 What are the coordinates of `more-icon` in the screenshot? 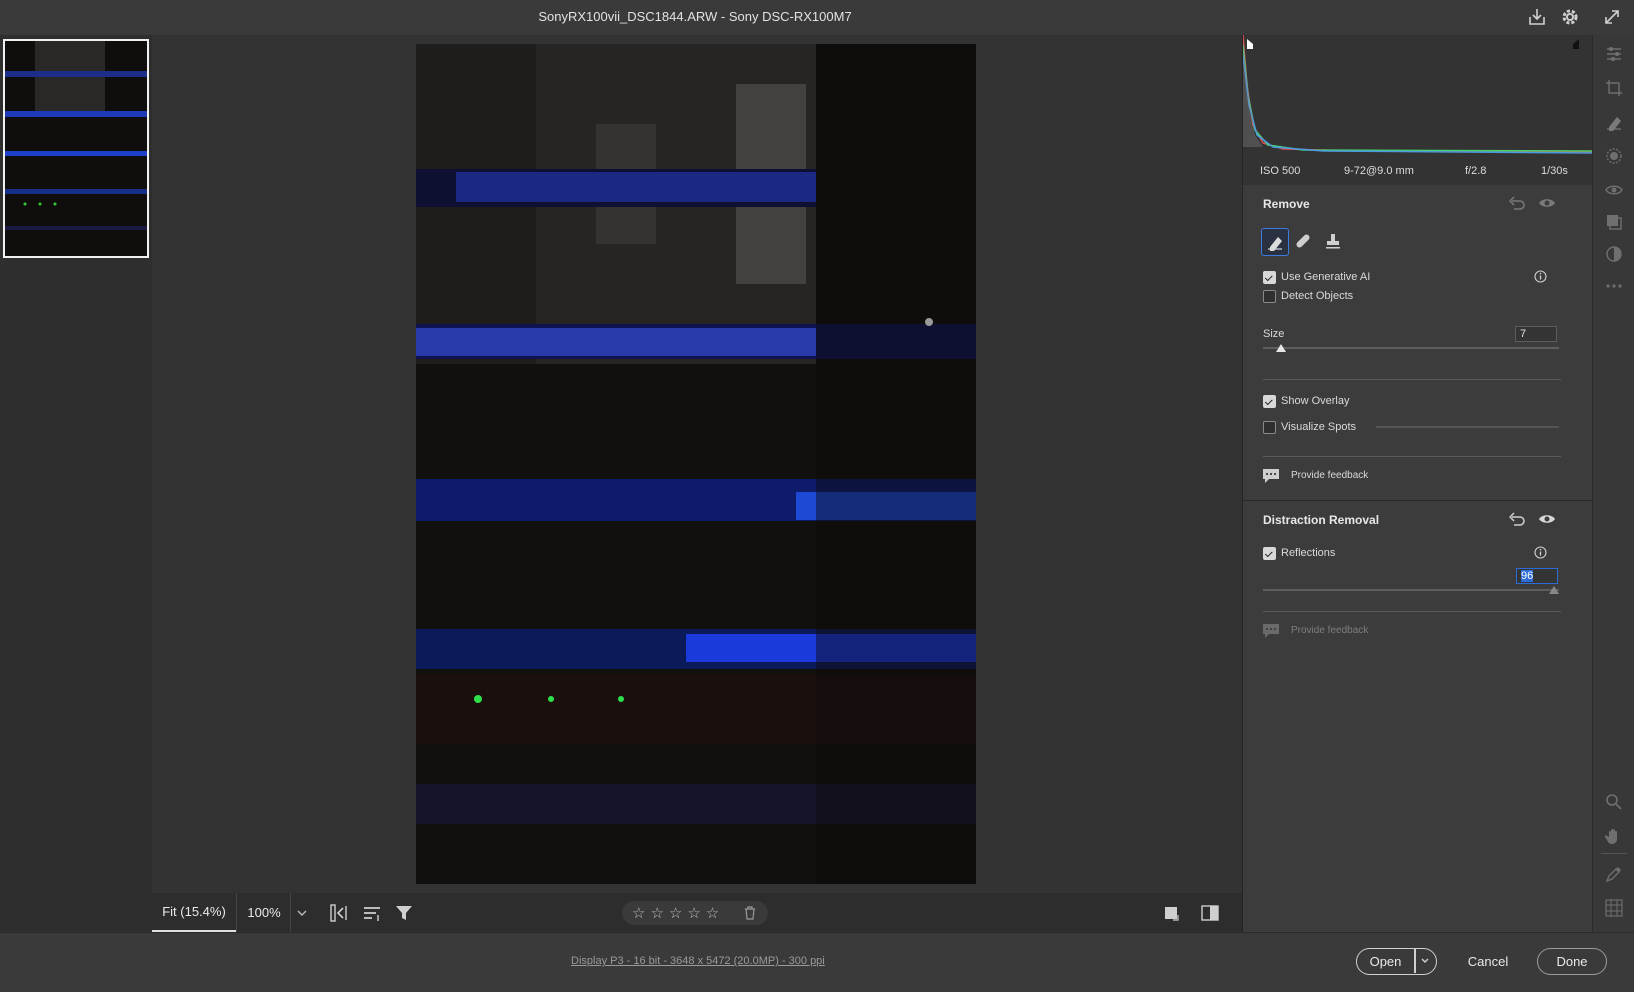 It's located at (1614, 286).